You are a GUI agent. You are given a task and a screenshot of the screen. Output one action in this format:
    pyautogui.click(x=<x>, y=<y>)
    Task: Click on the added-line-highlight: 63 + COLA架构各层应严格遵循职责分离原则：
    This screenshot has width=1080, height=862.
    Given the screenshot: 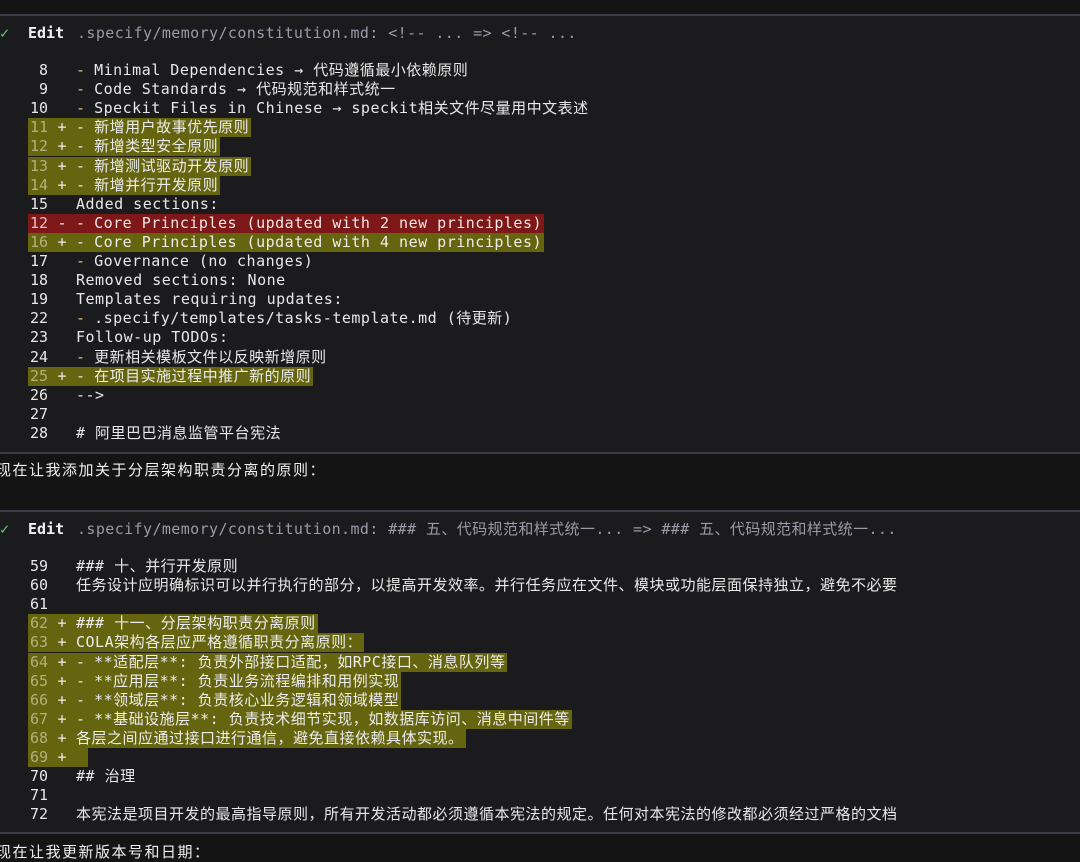 What is the action you would take?
    pyautogui.click(x=196, y=643)
    